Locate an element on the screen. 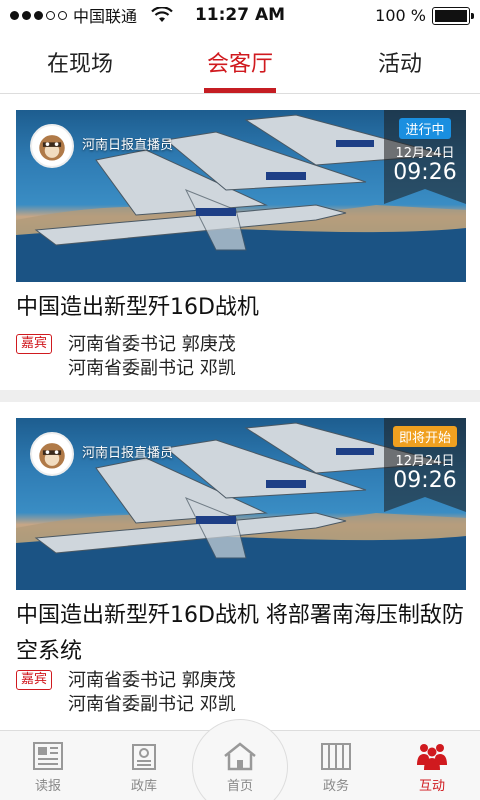  newspaper-icon is located at coordinates (48, 756).